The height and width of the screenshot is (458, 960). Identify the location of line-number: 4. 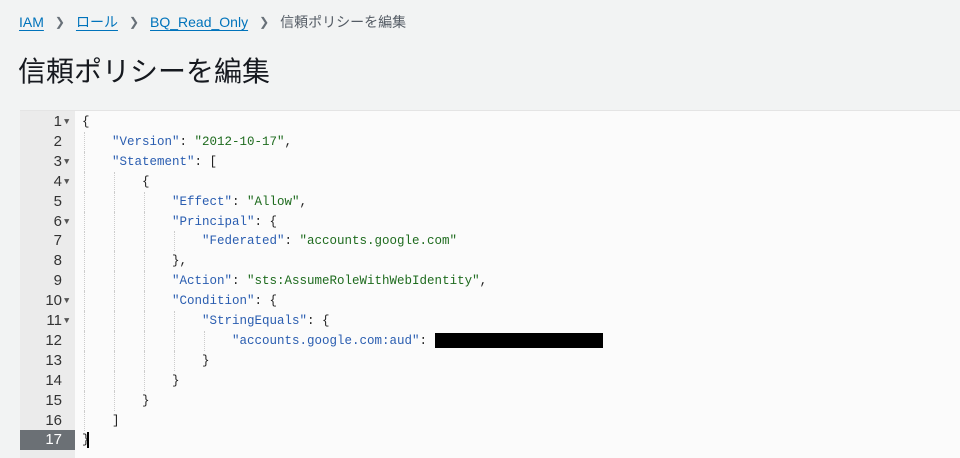
(57, 181).